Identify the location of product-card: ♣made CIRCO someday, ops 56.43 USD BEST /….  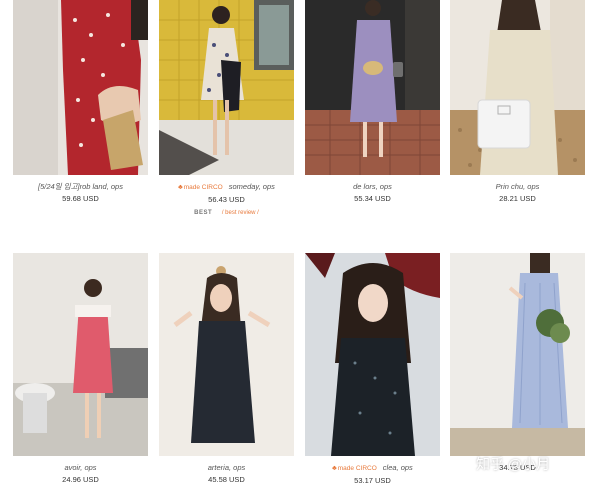
(226, 108).